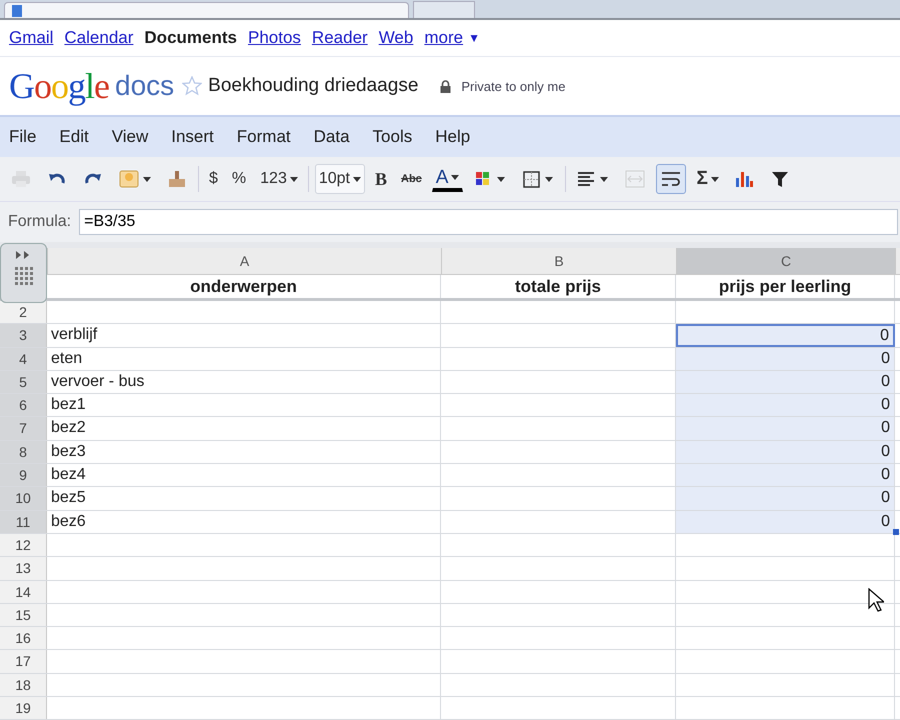  What do you see at coordinates (245, 261) in the screenshot?
I see `column-header: A` at bounding box center [245, 261].